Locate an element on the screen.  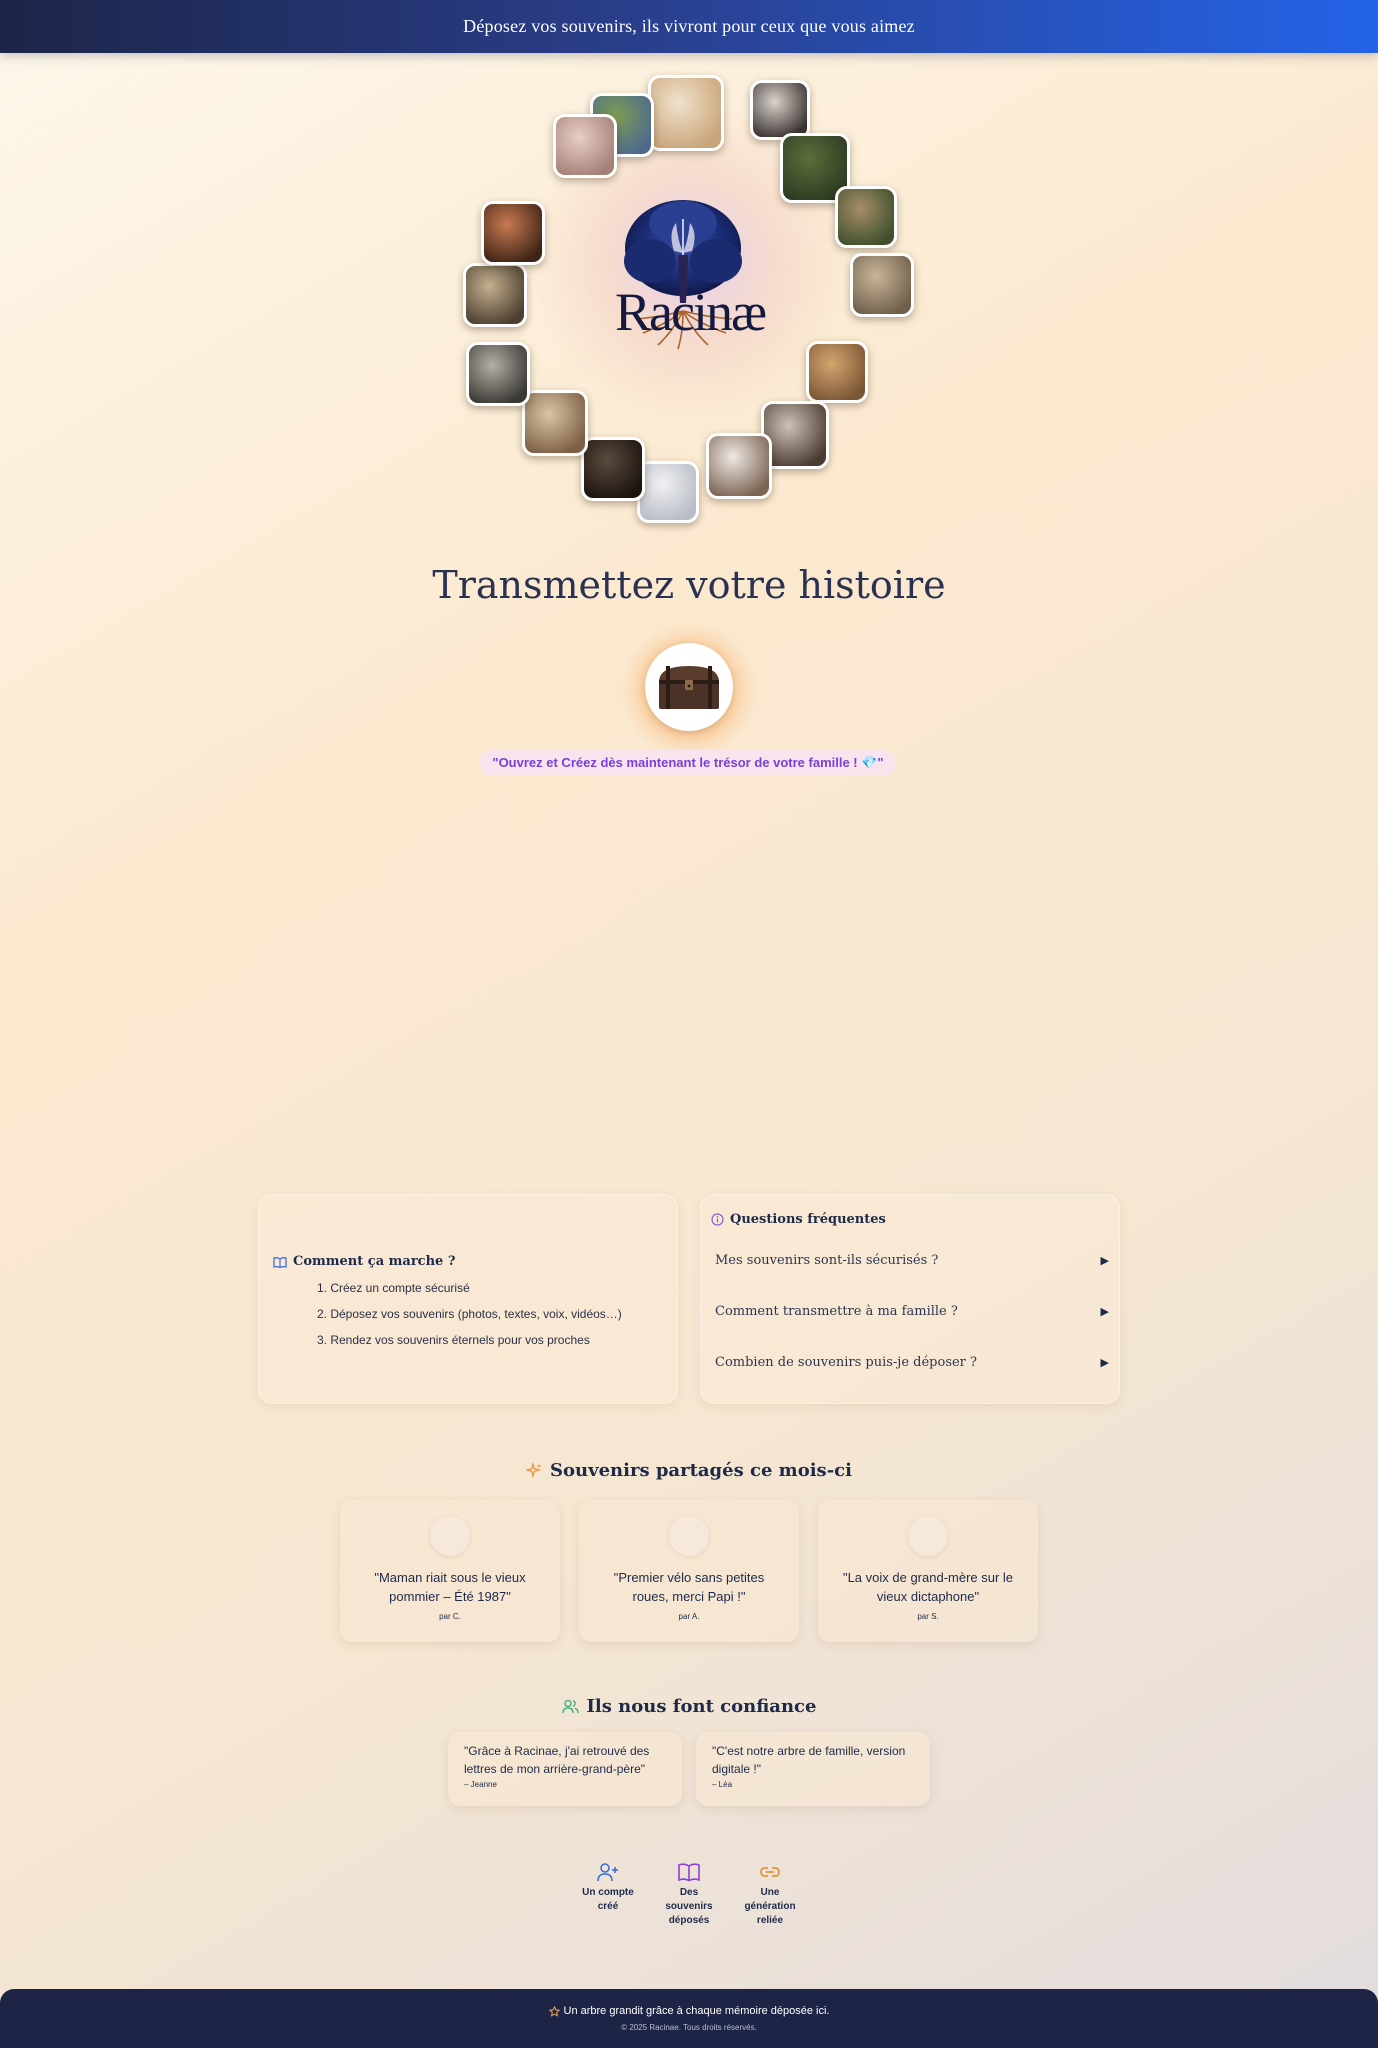
photo-kids-grass is located at coordinates (866, 217).